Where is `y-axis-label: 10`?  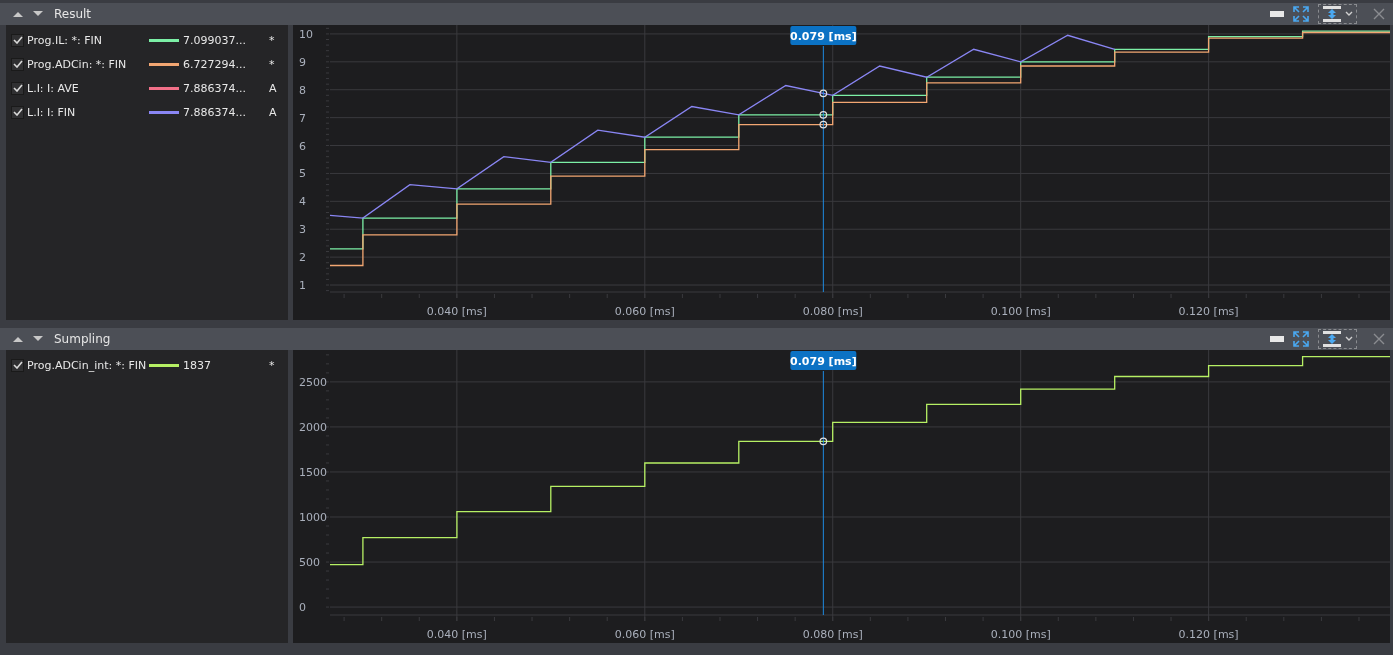 y-axis-label: 10 is located at coordinates (306, 34).